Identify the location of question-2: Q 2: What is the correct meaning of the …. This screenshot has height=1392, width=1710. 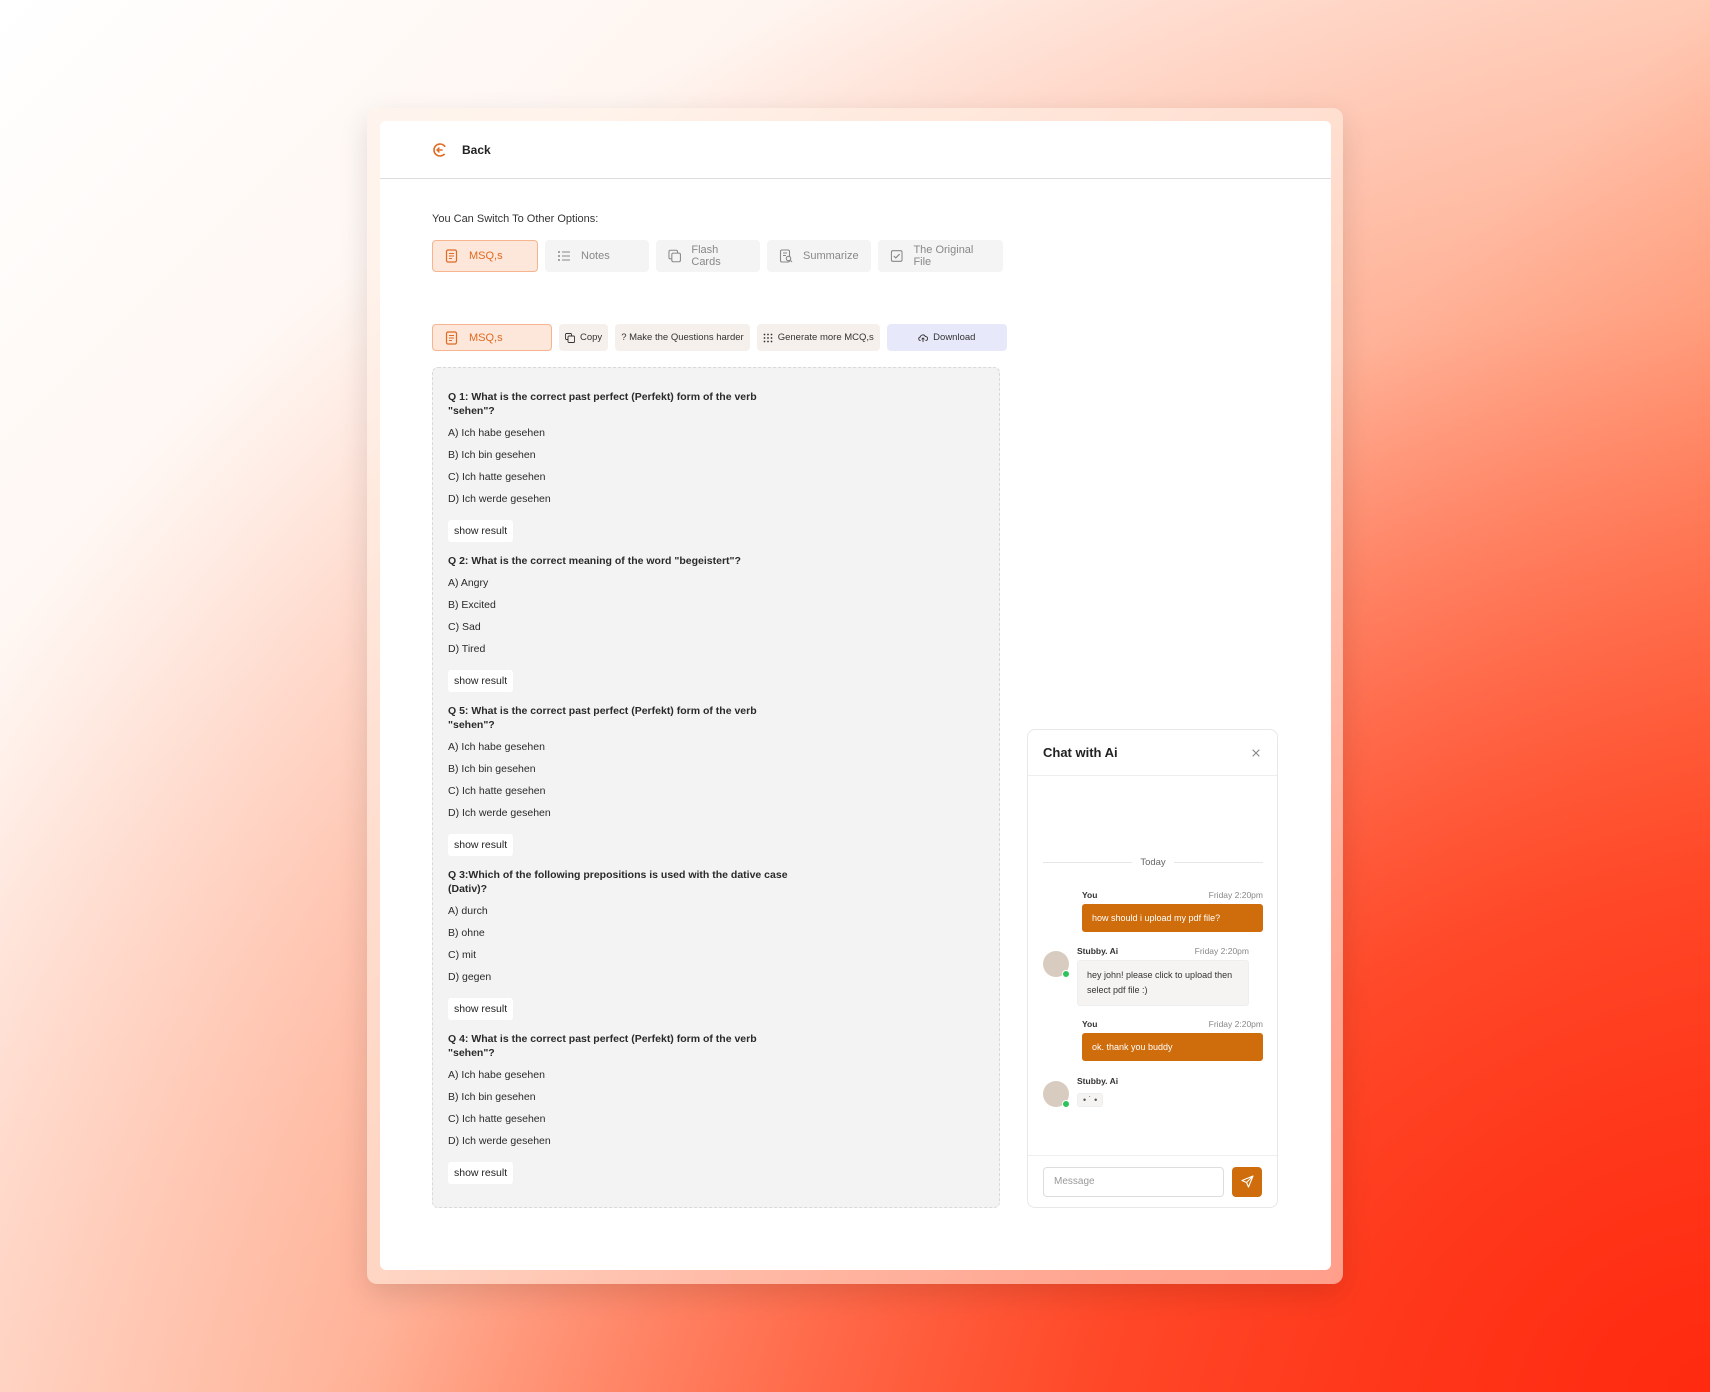
(716, 623).